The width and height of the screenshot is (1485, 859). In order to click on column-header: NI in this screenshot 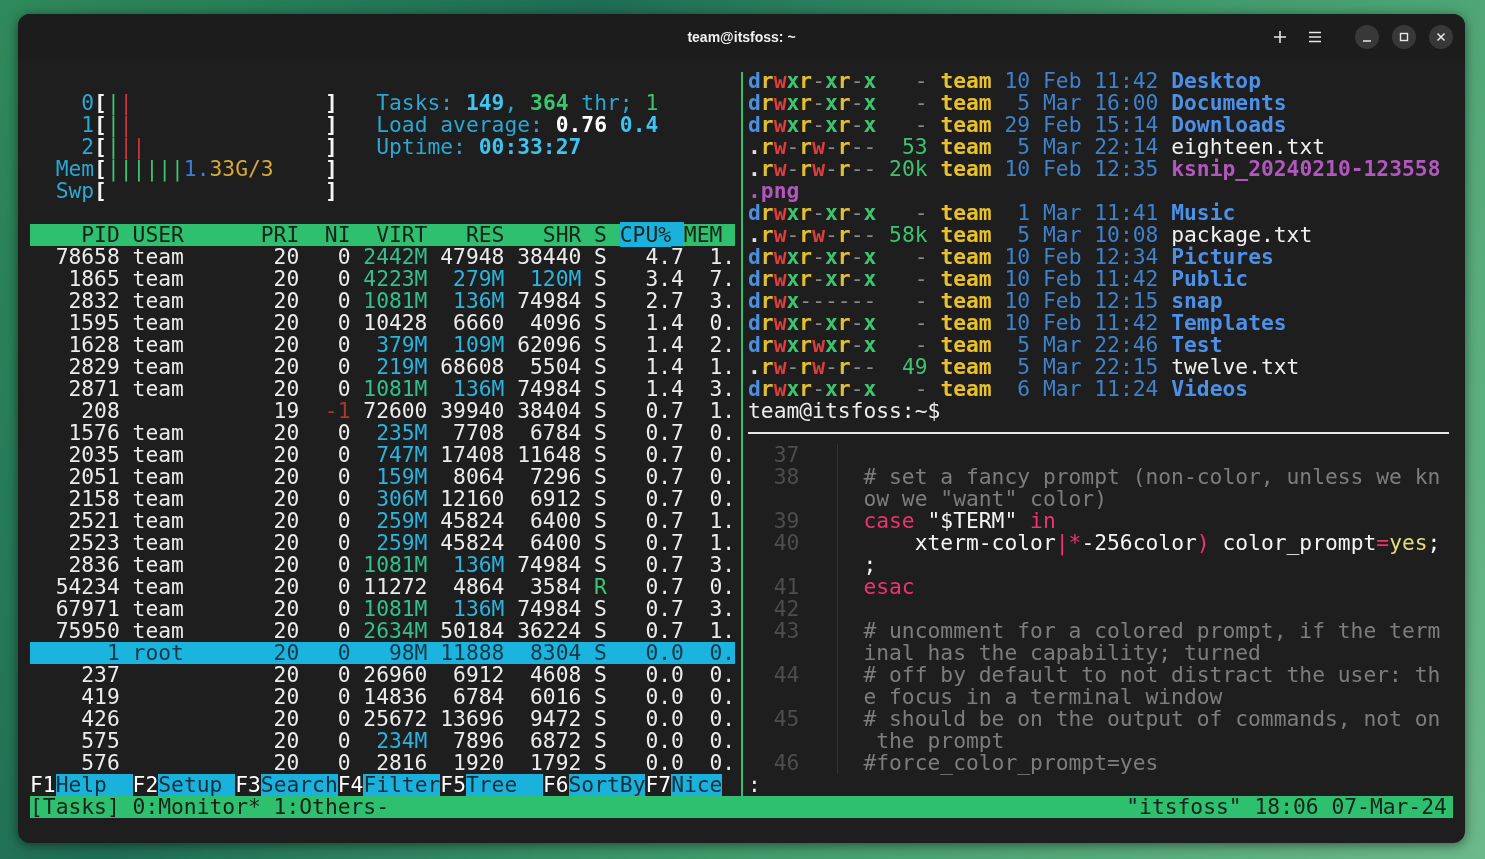, I will do `click(325, 235)`.